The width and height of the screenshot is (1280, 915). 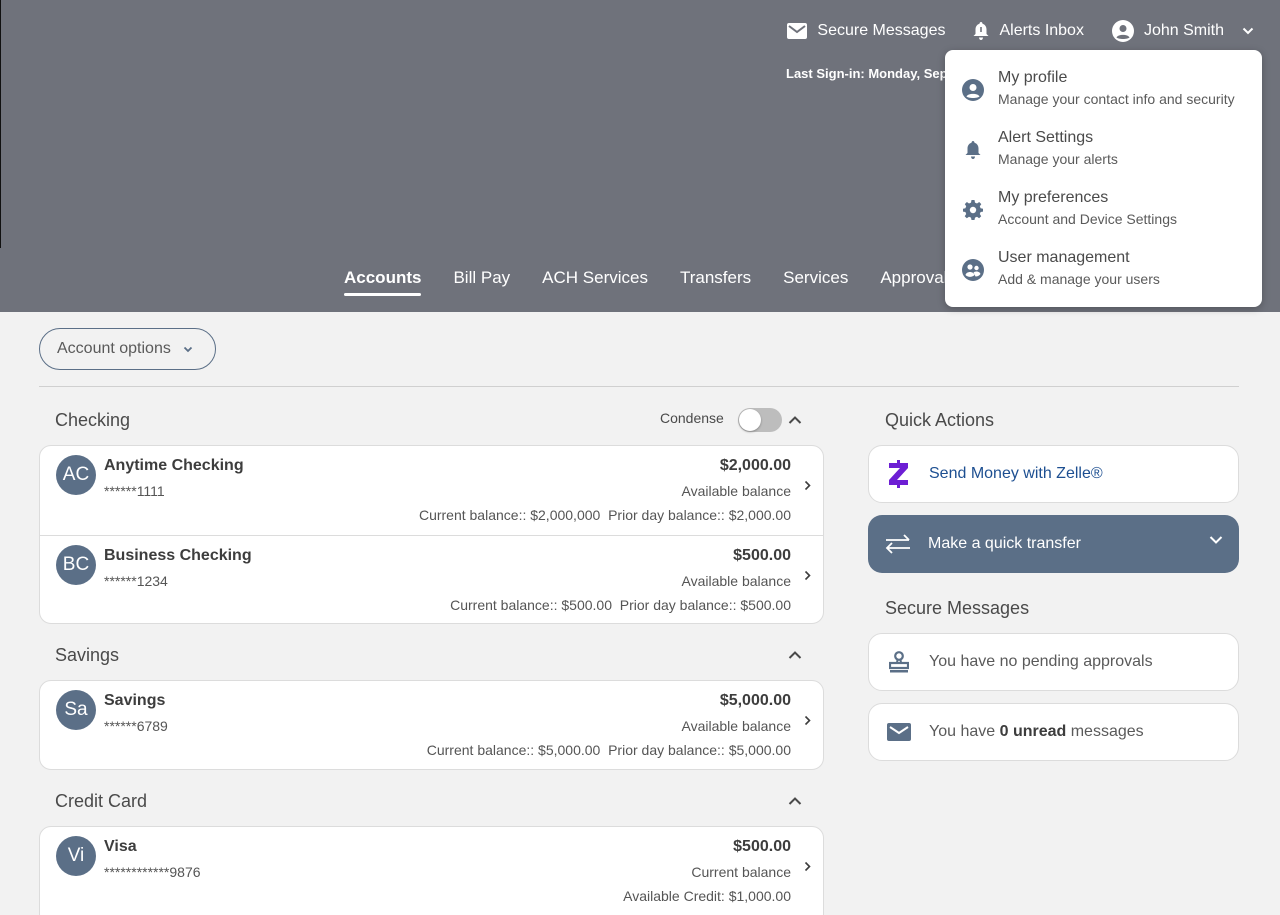 What do you see at coordinates (1079, 279) in the screenshot?
I see `menu-item-subtitle: Add & manage your users` at bounding box center [1079, 279].